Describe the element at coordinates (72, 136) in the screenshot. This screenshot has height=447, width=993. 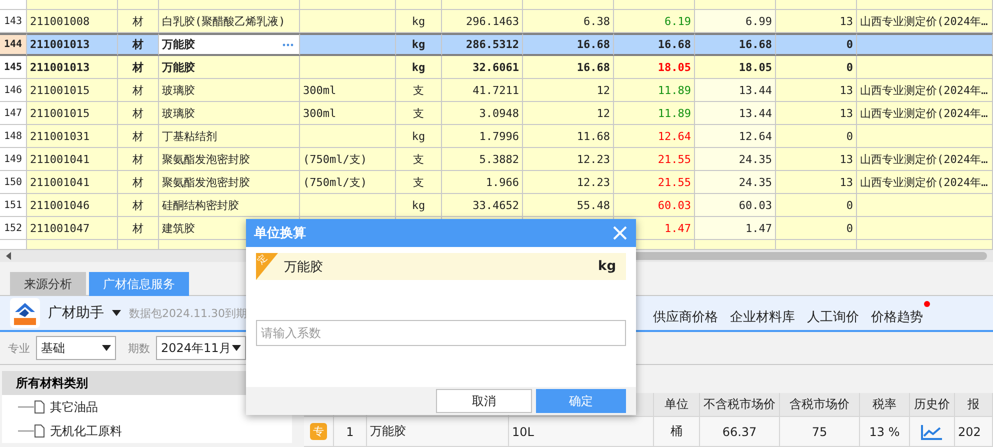
I see `table-cell: 211001031` at that location.